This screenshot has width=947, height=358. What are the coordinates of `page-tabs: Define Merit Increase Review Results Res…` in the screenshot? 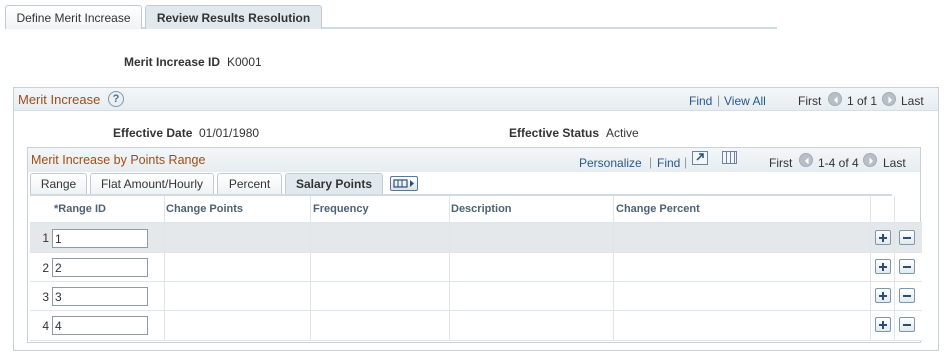 It's located at (391, 17).